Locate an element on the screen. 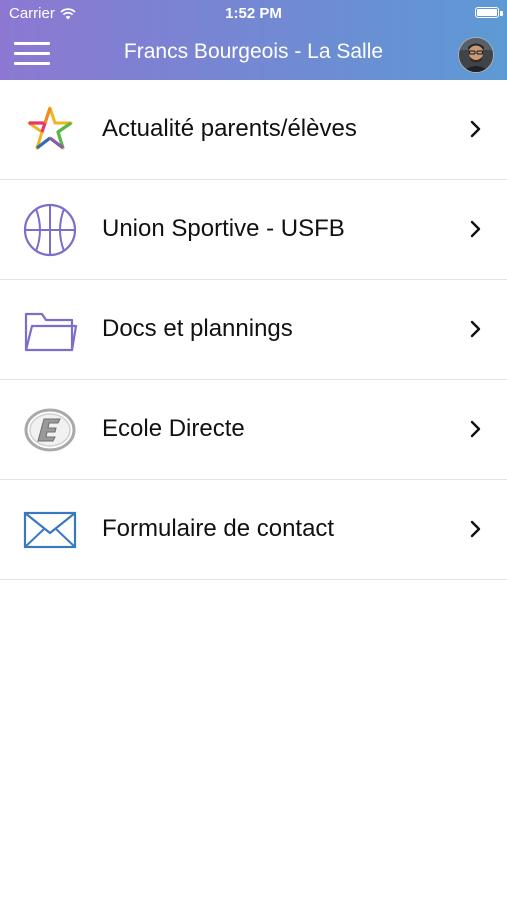 Image resolution: width=507 pixels, height=900 pixels. ecole-directe-logo-icon is located at coordinates (50, 430).